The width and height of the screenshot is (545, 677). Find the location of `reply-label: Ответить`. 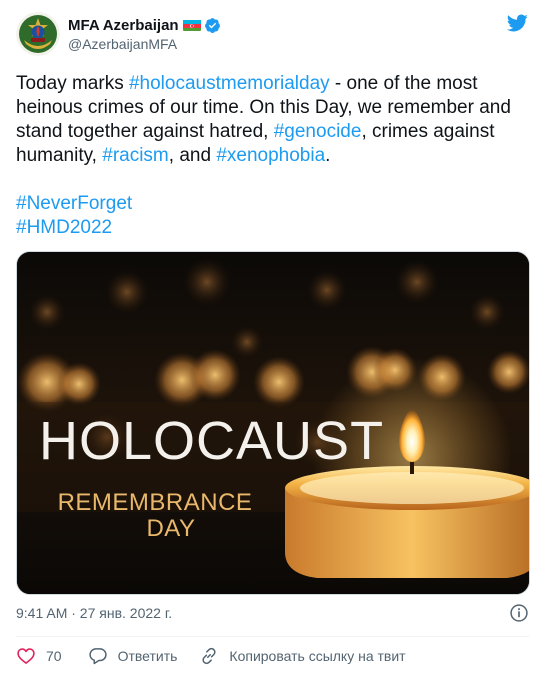

reply-label: Ответить is located at coordinates (147, 656).